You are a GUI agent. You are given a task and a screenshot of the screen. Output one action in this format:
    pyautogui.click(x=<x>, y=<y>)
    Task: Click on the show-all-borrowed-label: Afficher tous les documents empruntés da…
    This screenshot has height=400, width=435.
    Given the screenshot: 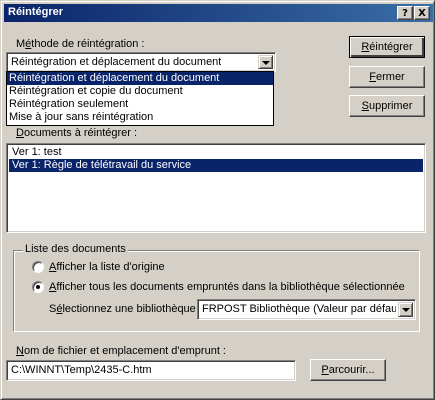 What is the action you would take?
    pyautogui.click(x=227, y=287)
    